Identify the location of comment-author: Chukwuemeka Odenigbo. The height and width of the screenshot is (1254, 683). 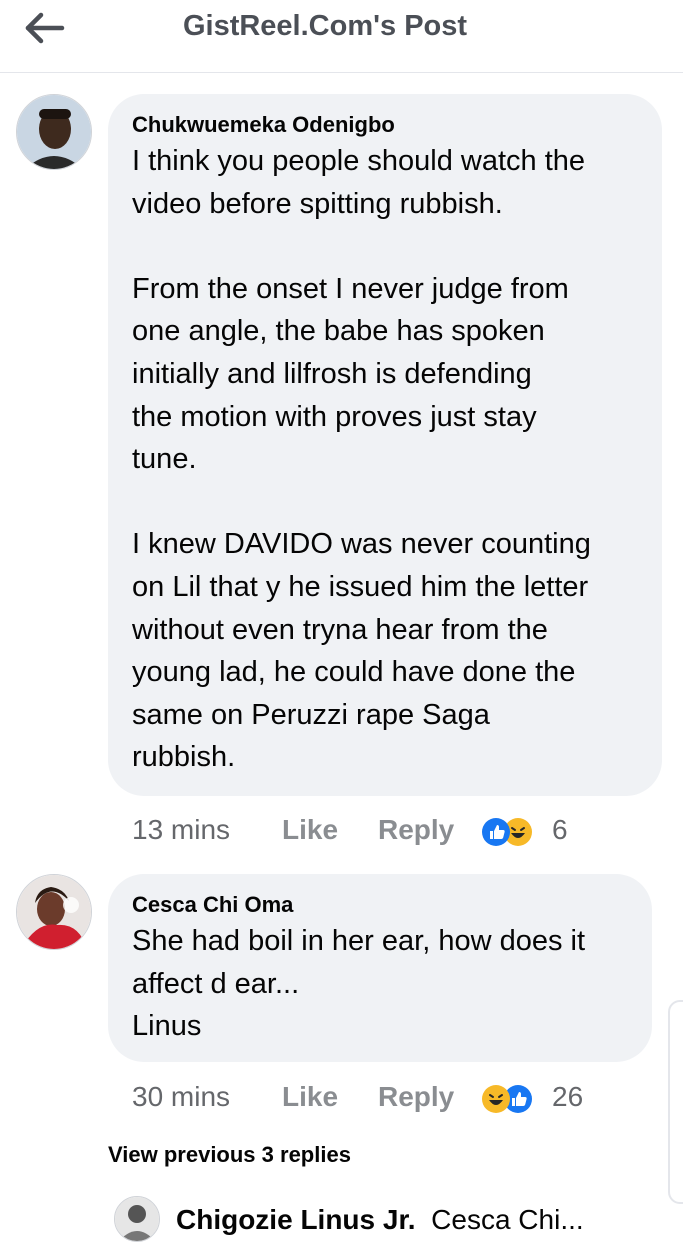
(397, 125).